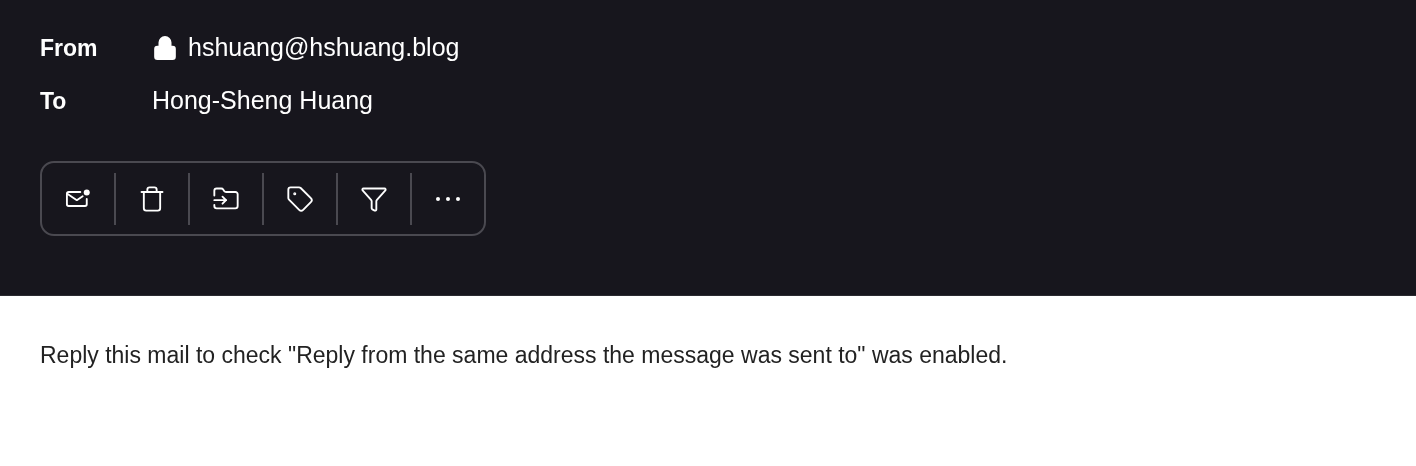  Describe the element at coordinates (448, 198) in the screenshot. I see `more-icon` at that location.